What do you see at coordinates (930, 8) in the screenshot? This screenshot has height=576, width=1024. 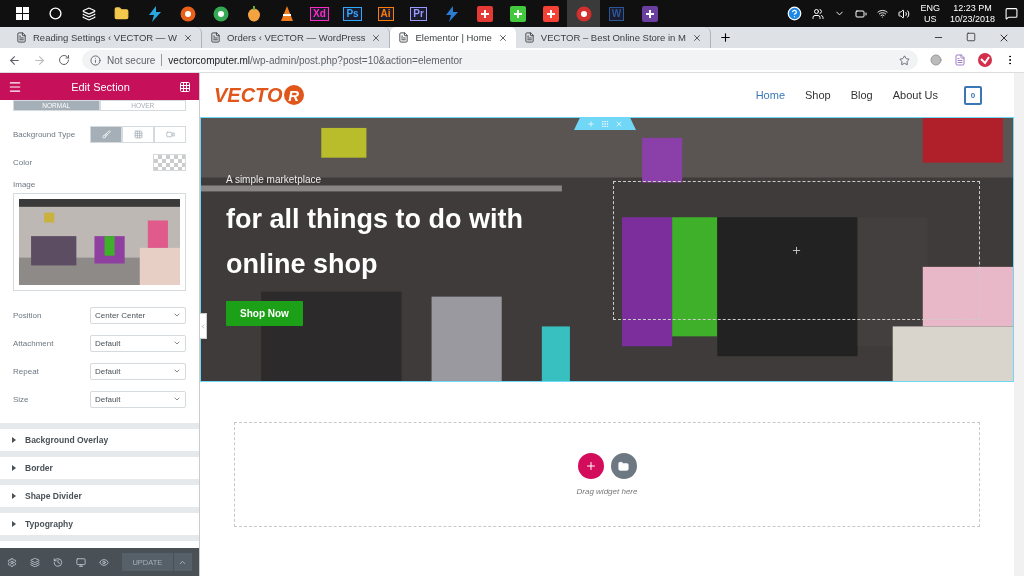 I see `language-text: ENG` at bounding box center [930, 8].